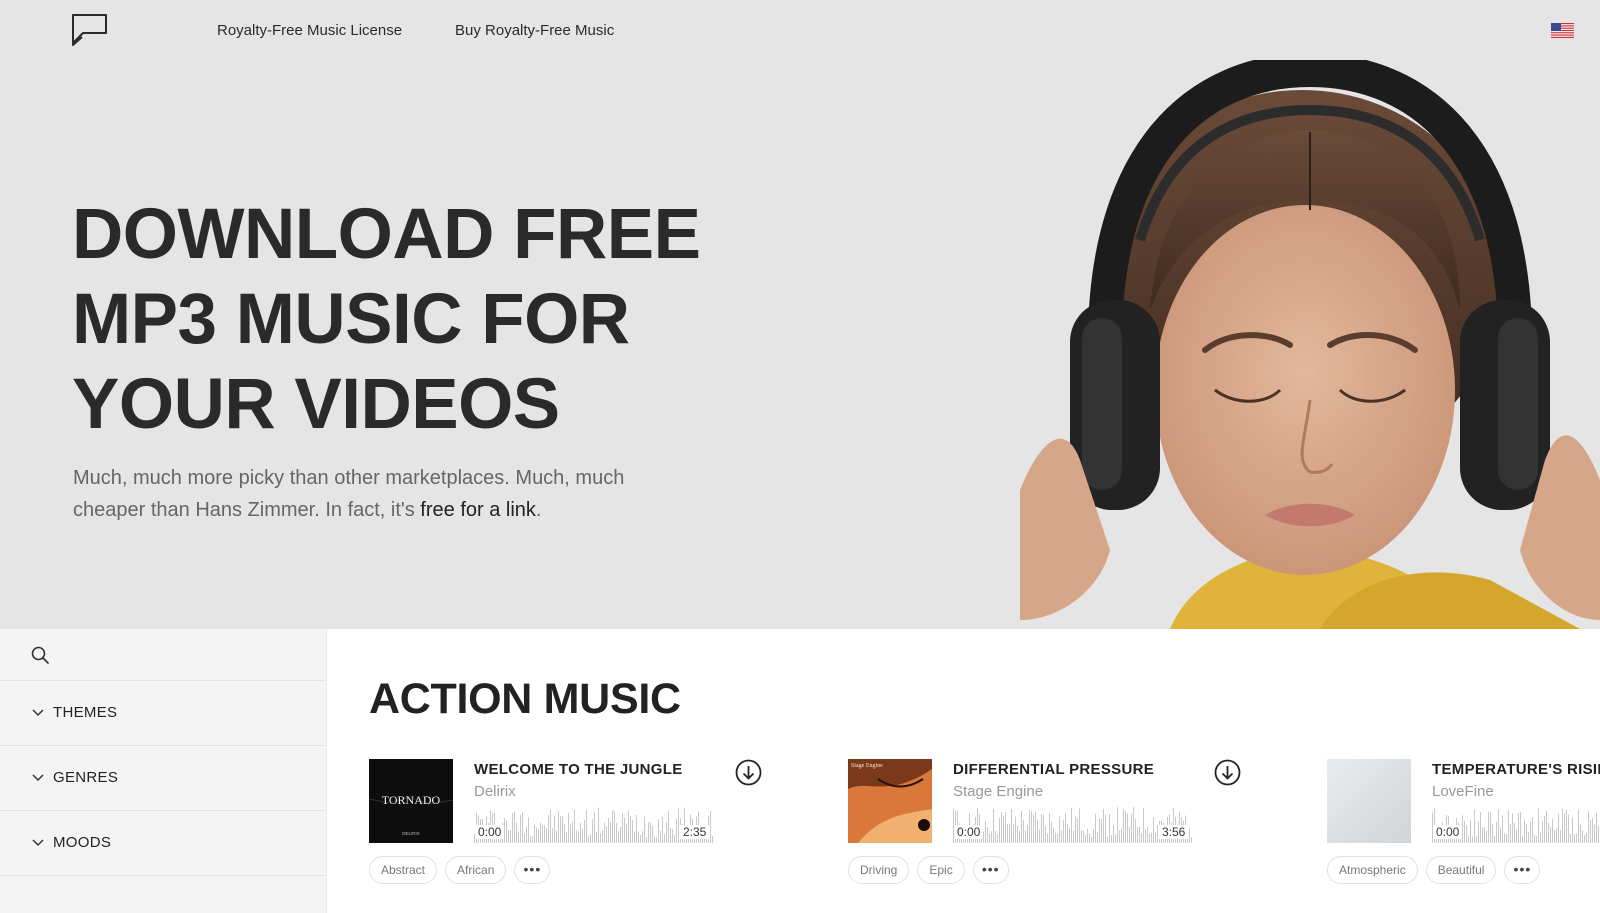 The width and height of the screenshot is (1600, 913). Describe the element at coordinates (40, 655) in the screenshot. I see `search-icon` at that location.